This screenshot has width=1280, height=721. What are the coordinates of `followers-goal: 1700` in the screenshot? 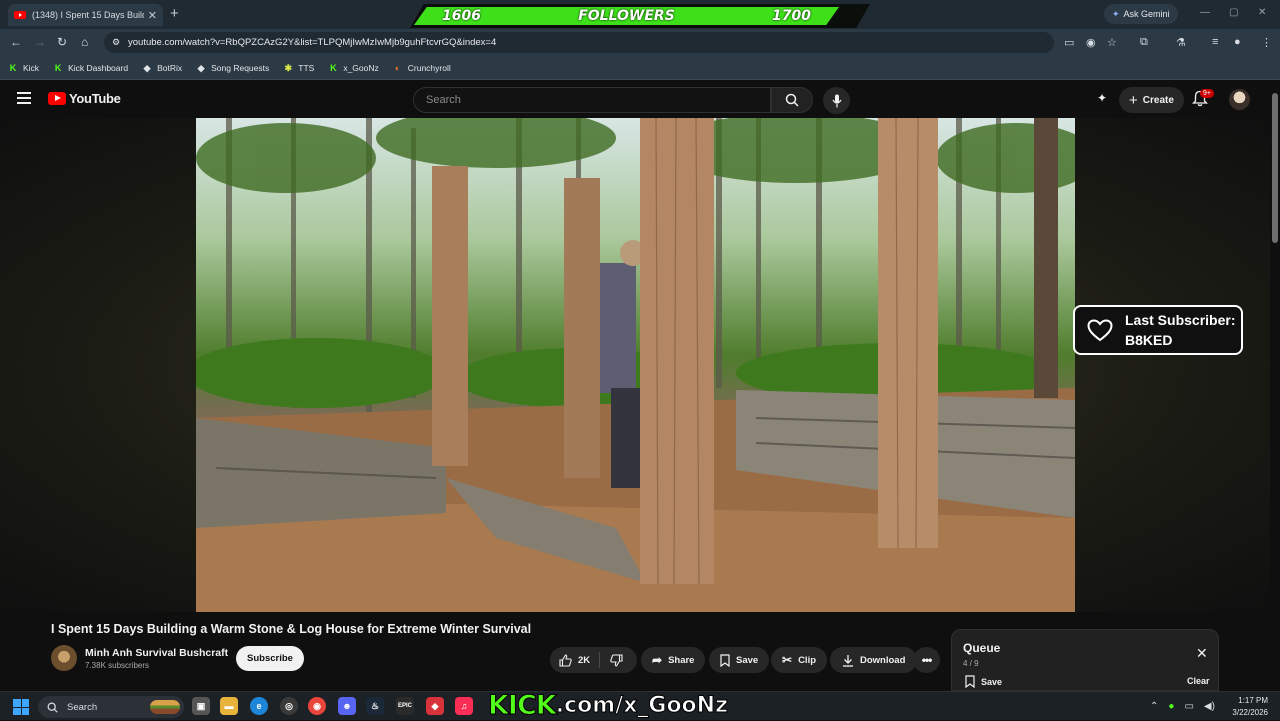 It's located at (791, 16).